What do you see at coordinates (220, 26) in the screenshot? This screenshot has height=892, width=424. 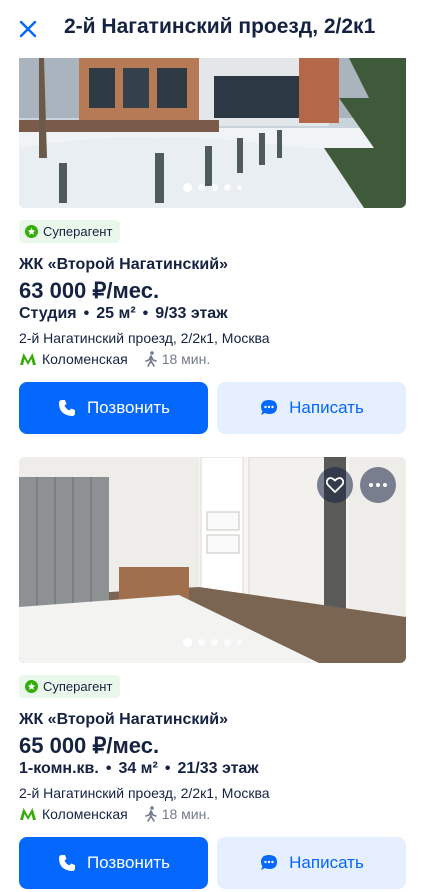 I see `page-title: 2-й Нагатинский проезд, 2/2к1` at bounding box center [220, 26].